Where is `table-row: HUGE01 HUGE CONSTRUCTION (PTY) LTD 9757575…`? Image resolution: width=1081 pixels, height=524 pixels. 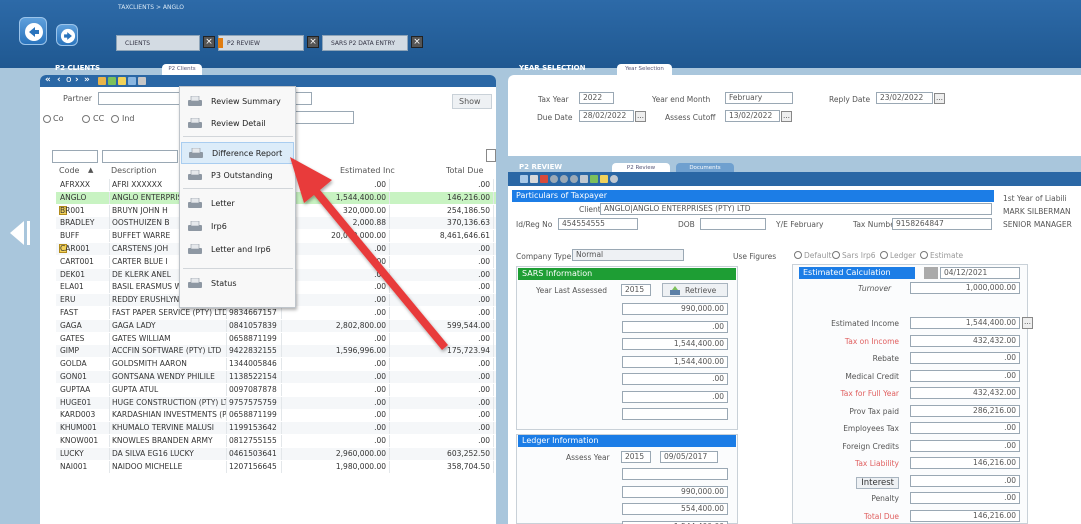
table-row: HUGE01 HUGE CONSTRUCTION (PTY) LTD 9757575… is located at coordinates (276, 402).